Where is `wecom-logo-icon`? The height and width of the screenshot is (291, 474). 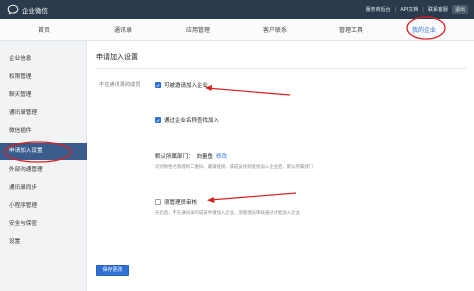
wecom-logo-icon is located at coordinates (13, 9).